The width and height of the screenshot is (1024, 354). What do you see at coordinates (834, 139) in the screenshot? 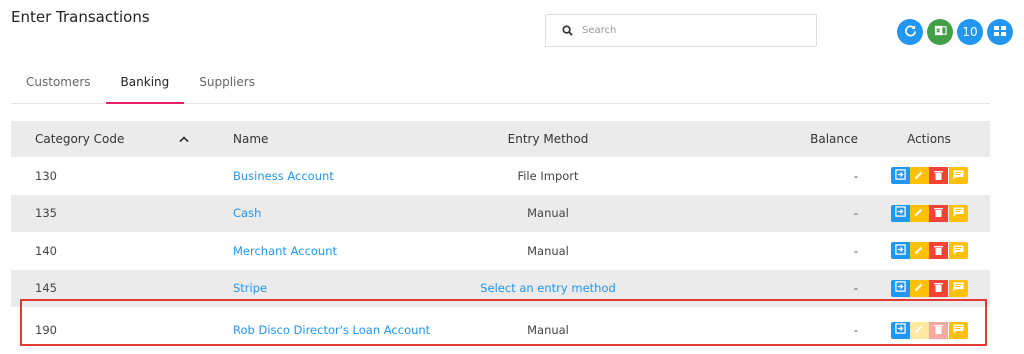
I see `header-balance: Balance` at bounding box center [834, 139].